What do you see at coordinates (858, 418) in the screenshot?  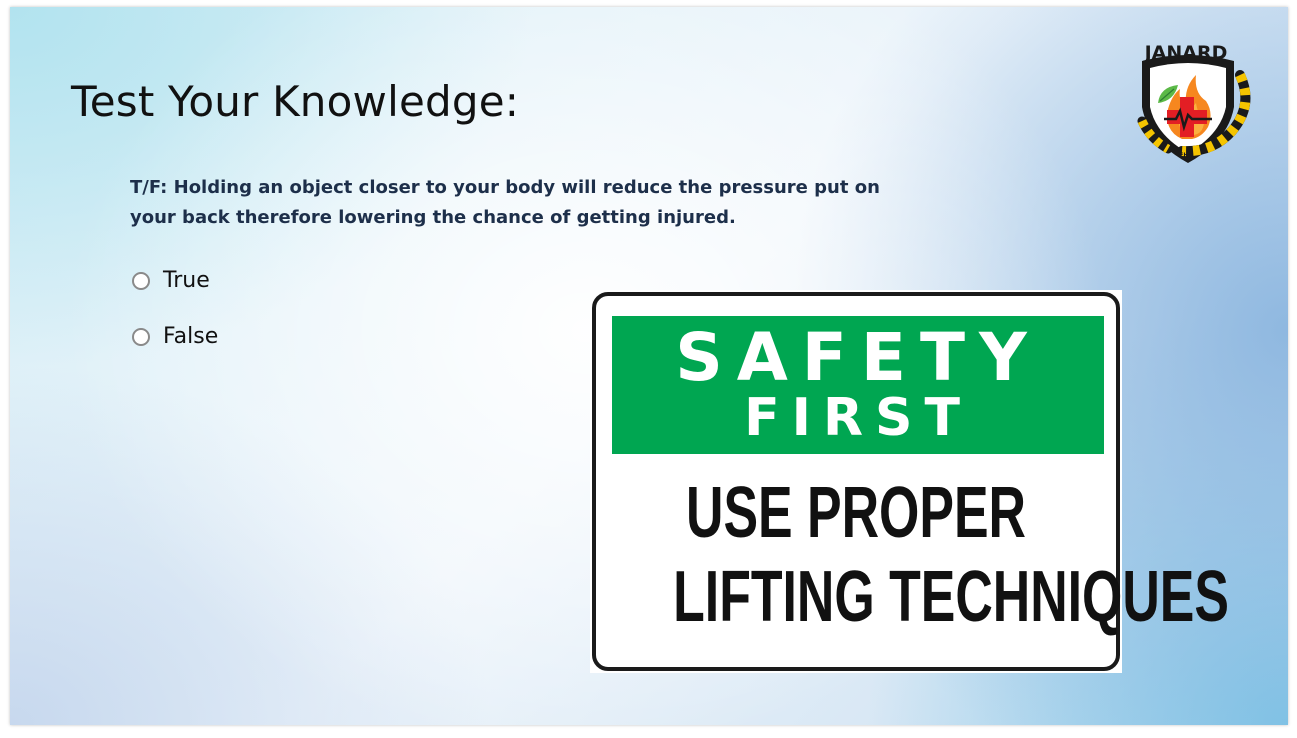 I see `sign-header-line2: FIRST` at bounding box center [858, 418].